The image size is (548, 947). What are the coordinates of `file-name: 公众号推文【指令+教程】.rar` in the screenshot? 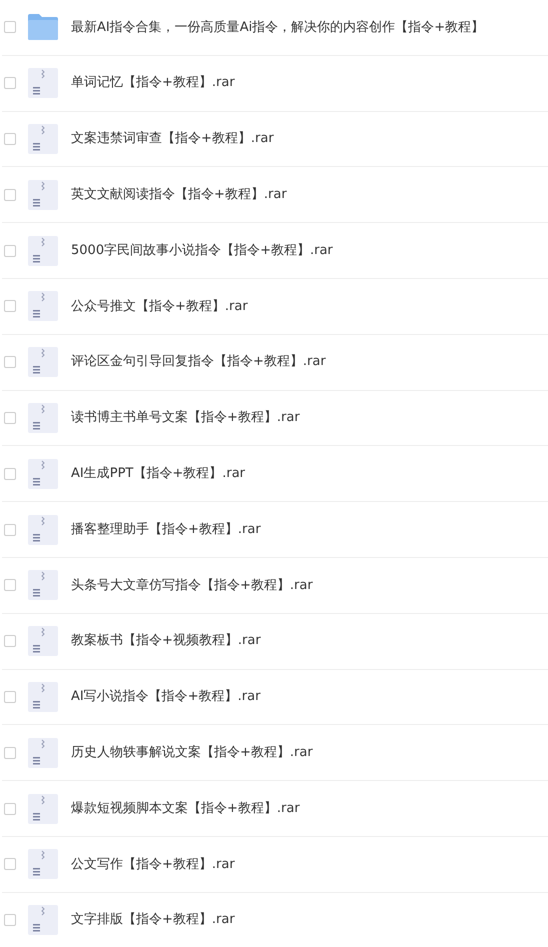 It's located at (159, 306).